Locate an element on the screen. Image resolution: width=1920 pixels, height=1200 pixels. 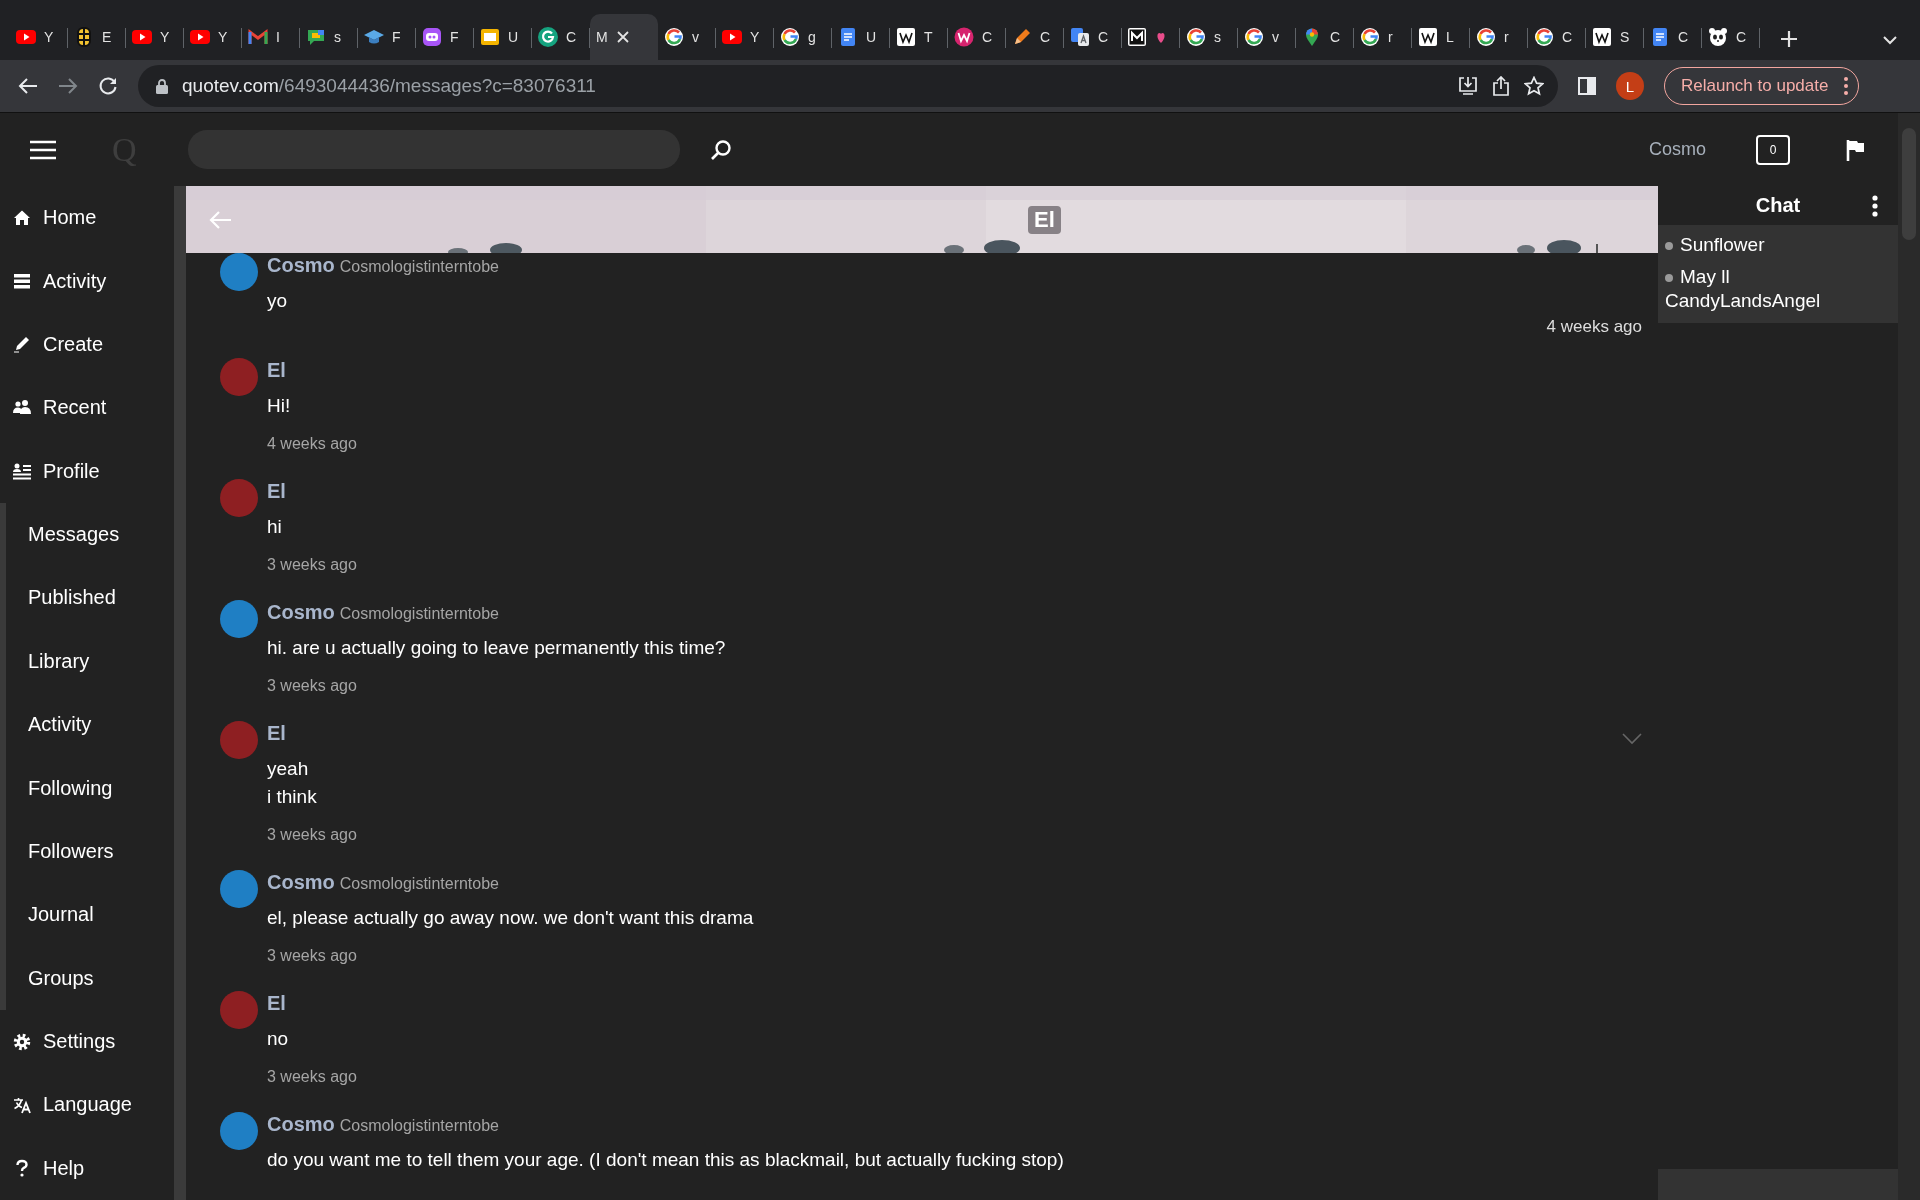
browser-tab: L is located at coordinates (1441, 37).